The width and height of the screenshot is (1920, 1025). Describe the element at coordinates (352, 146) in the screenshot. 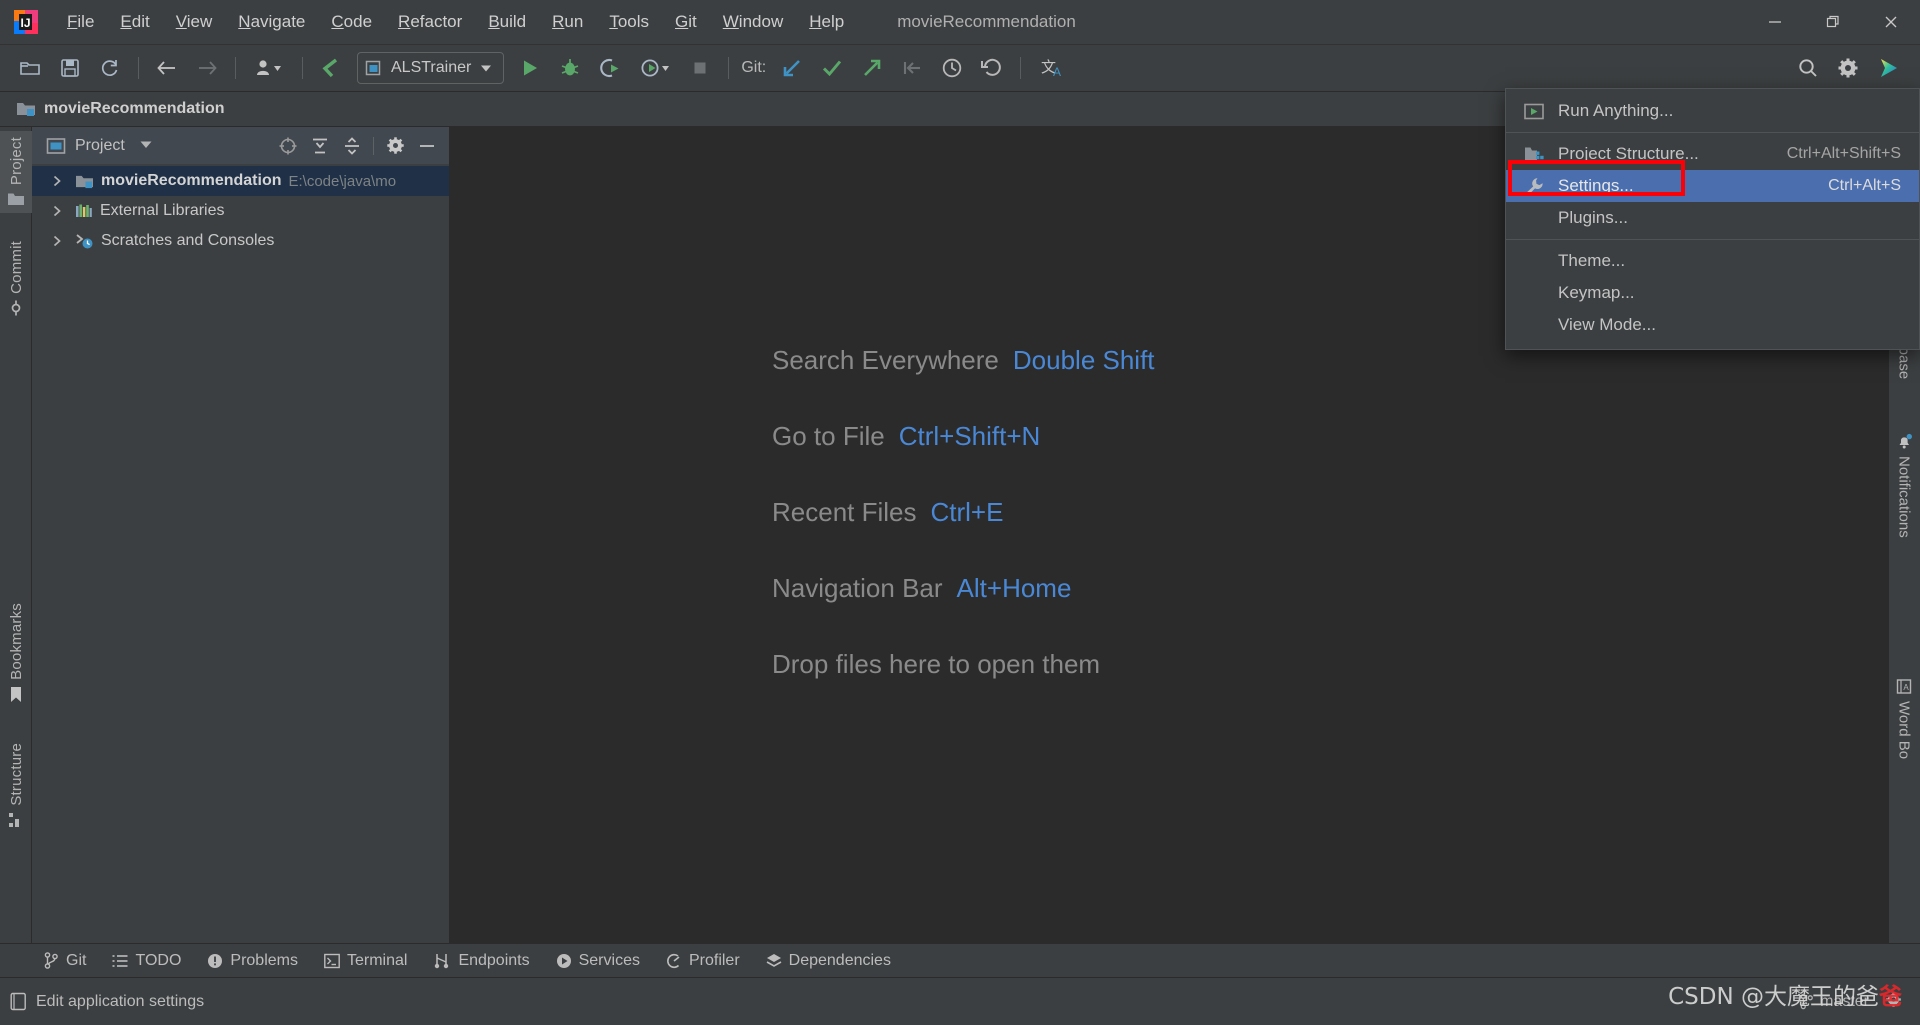

I see `collapse-all-icon` at that location.